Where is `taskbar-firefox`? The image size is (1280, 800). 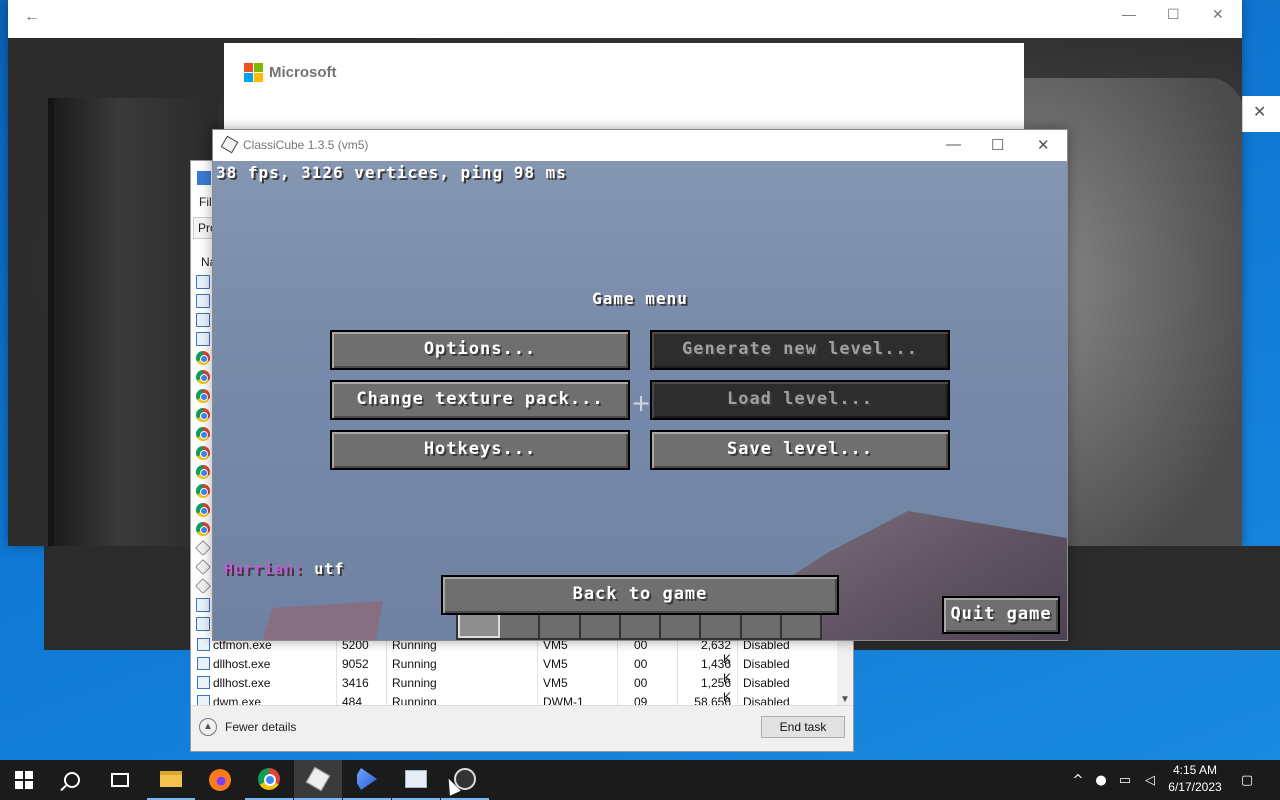 taskbar-firefox is located at coordinates (220, 780).